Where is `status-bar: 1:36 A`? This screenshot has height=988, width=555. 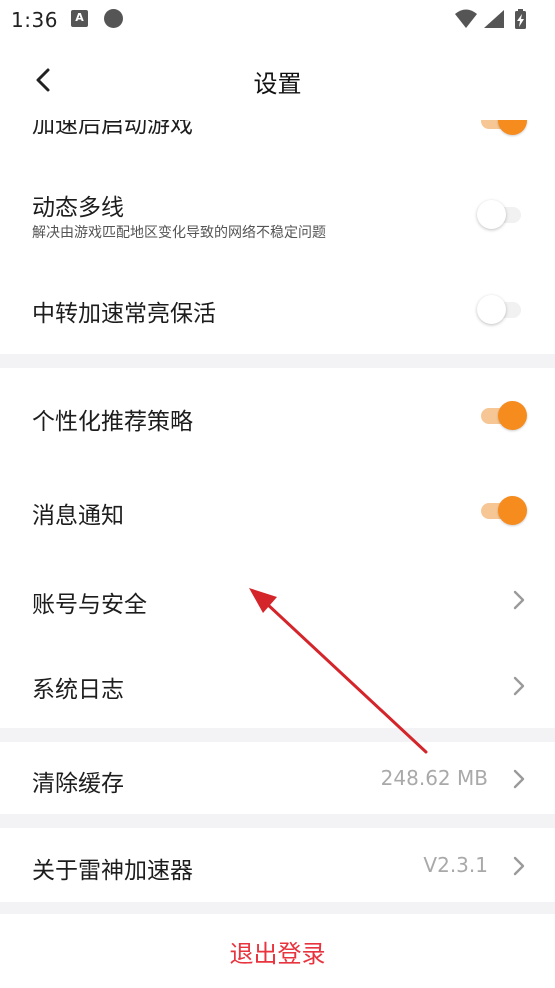
status-bar: 1:36 A is located at coordinates (277, 20).